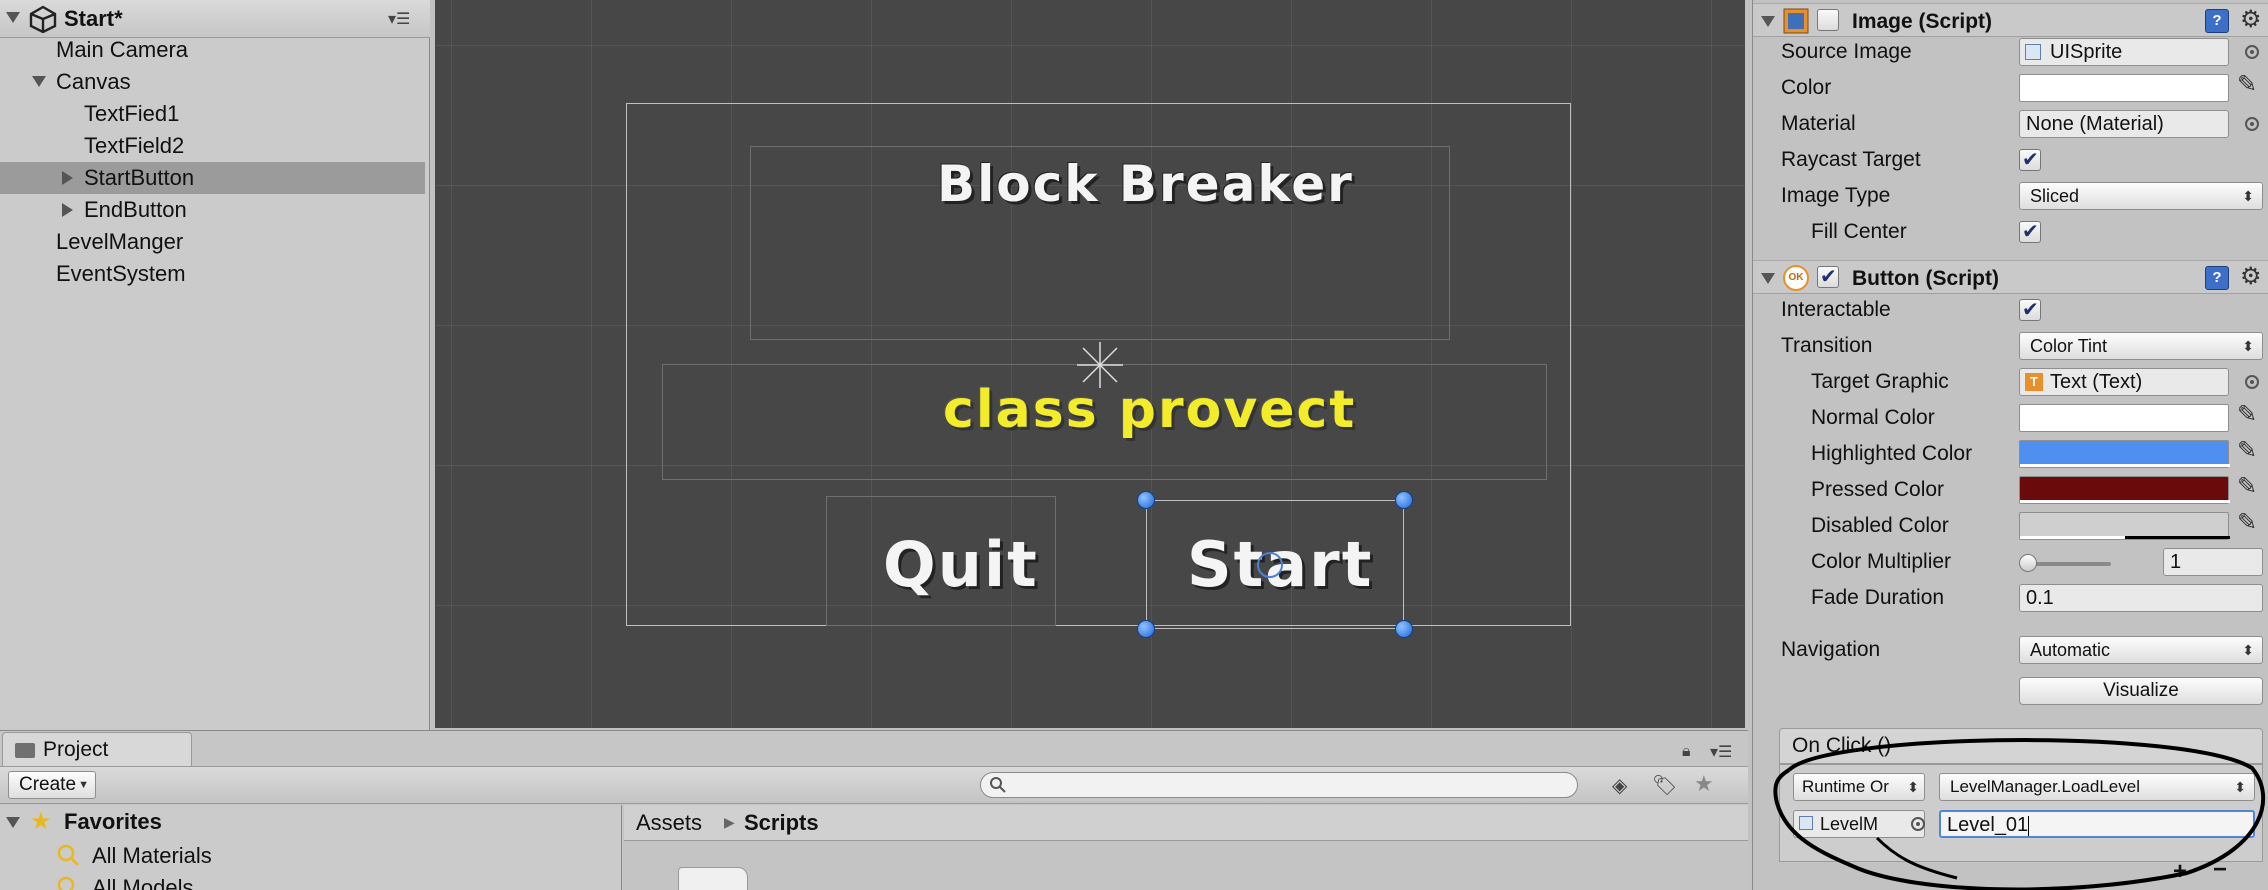 Image resolution: width=2268 pixels, height=890 pixels. I want to click on sprite-icon, so click(2033, 52).